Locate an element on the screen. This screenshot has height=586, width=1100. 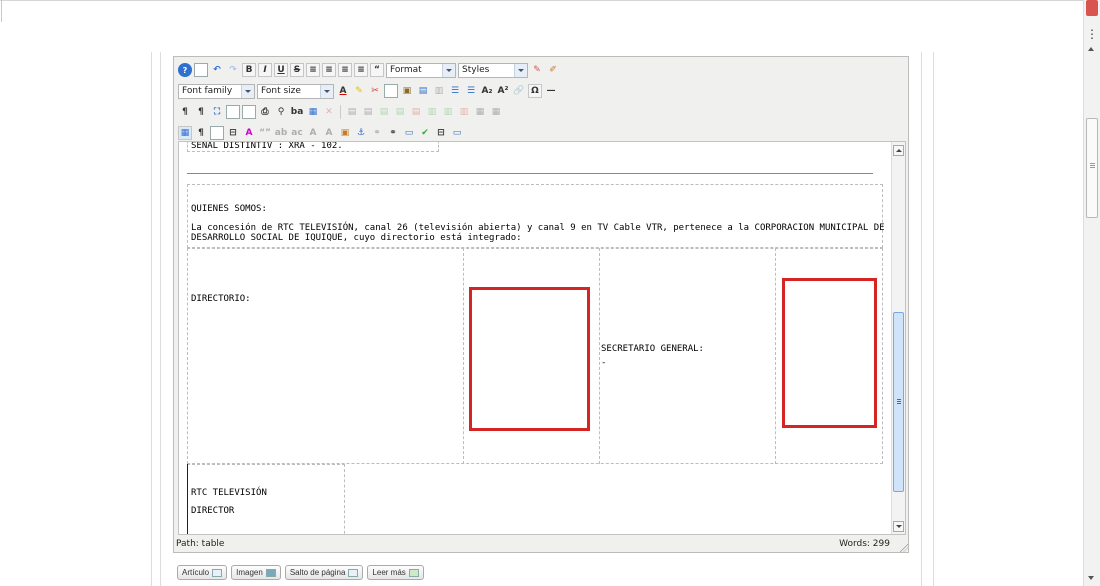
ltr-icon: ¶ is located at coordinates (185, 112).